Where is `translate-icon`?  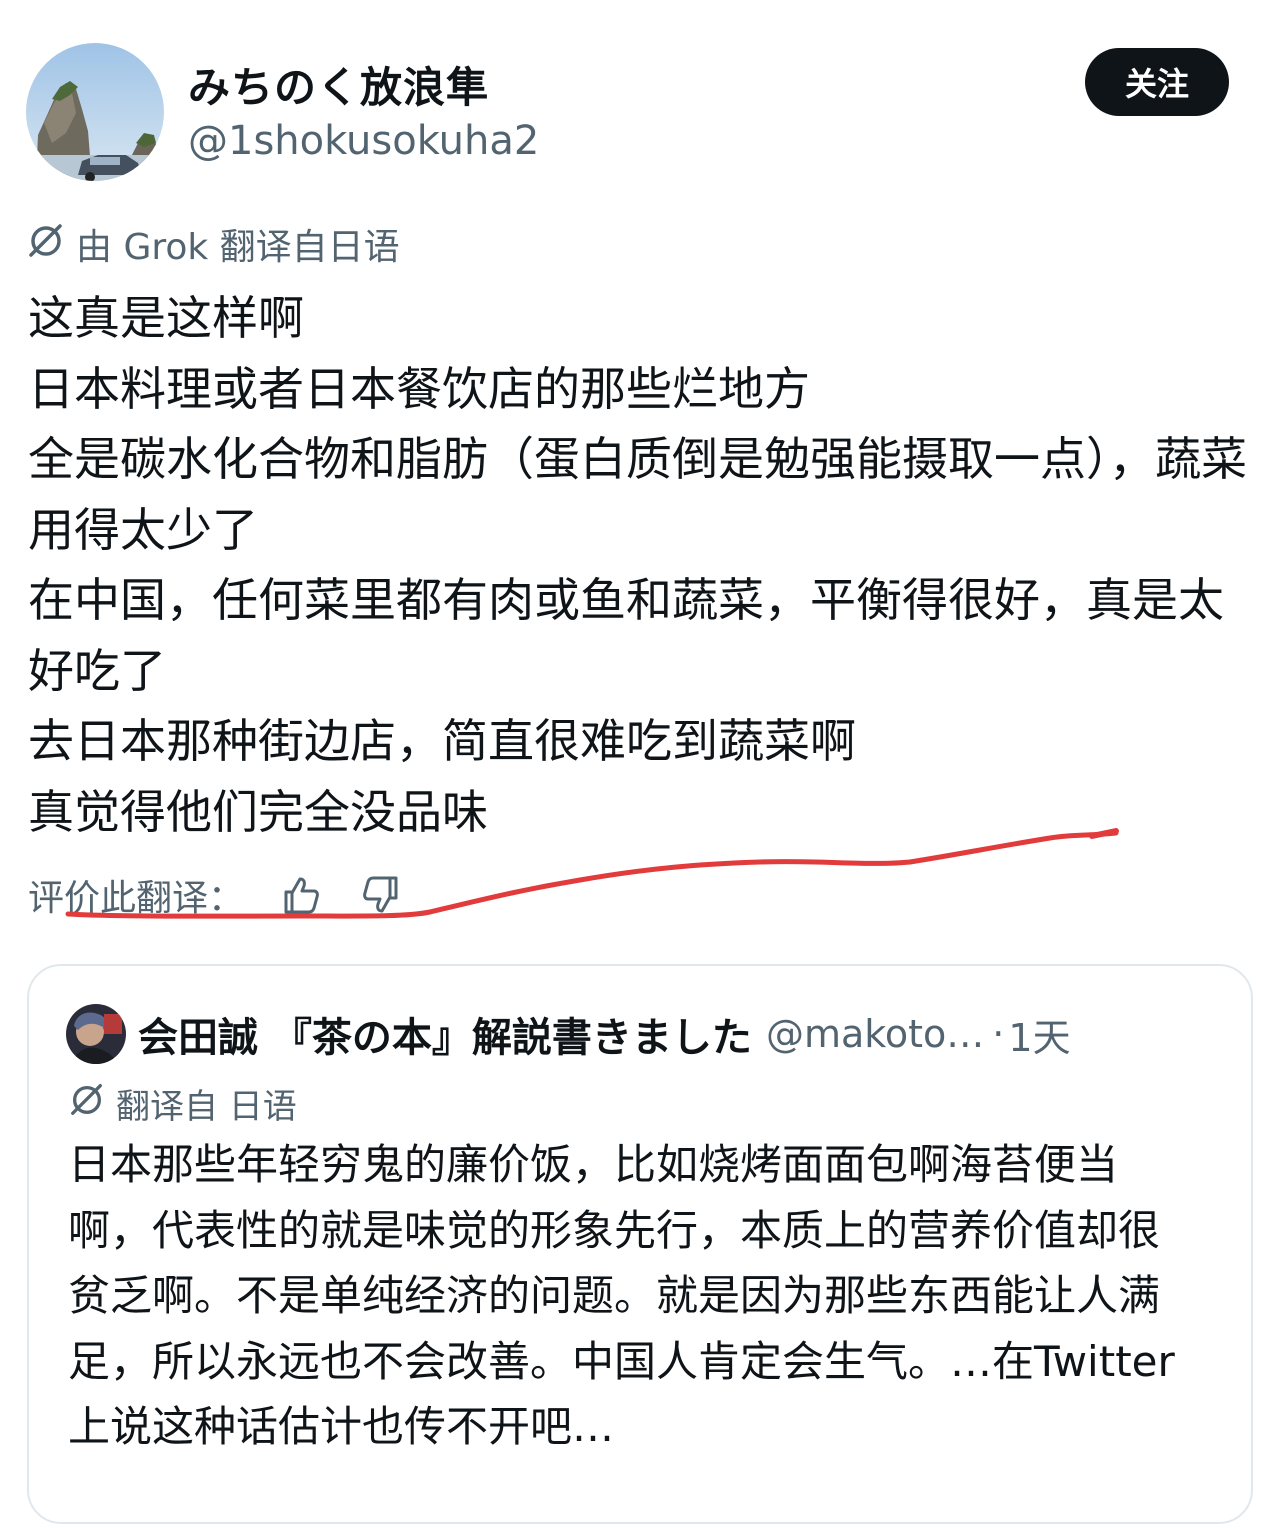
translate-icon is located at coordinates (87, 1103).